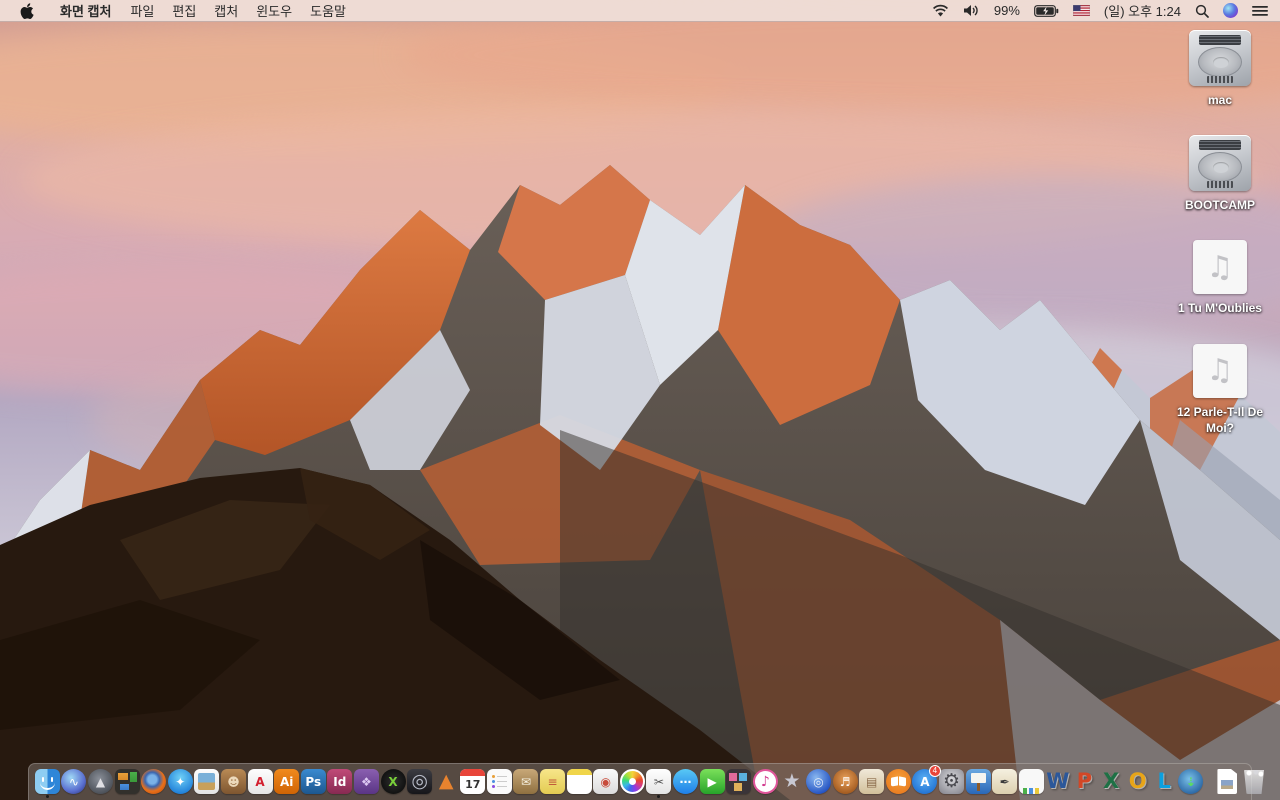  I want to click on illustrator-glyph: Ai, so click(286, 781).